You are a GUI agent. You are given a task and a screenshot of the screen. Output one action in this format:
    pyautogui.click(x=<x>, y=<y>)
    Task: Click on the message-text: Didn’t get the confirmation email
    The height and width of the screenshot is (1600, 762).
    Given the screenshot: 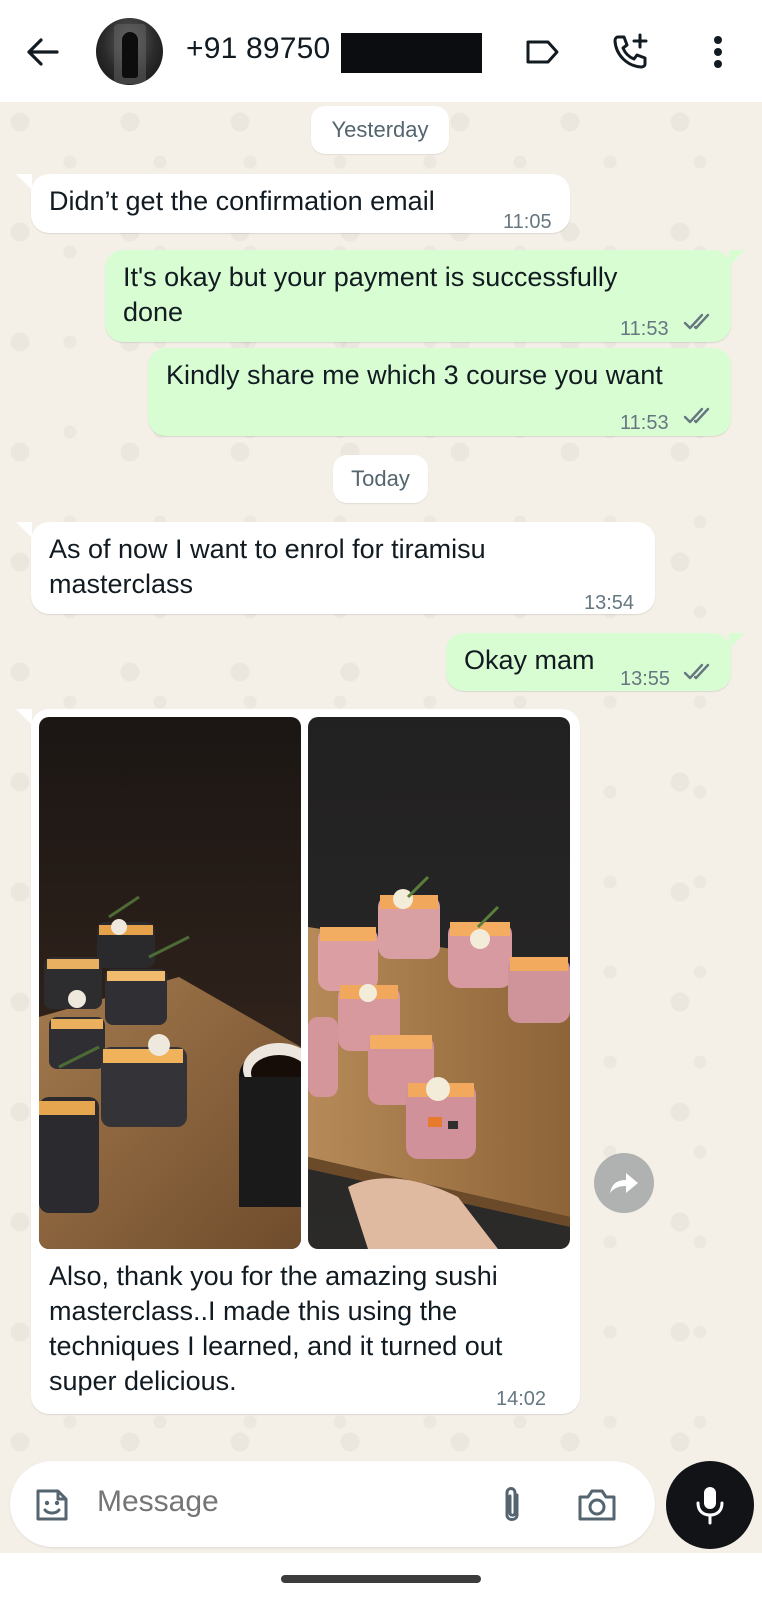 What is the action you would take?
    pyautogui.click(x=242, y=201)
    